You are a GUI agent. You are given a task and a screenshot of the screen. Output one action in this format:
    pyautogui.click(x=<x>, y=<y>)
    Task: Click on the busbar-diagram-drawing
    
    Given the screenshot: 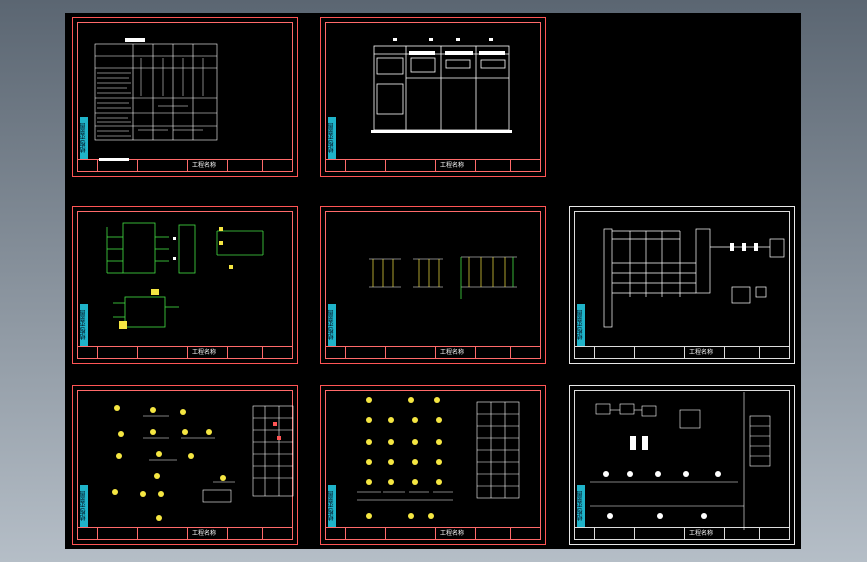 What is the action you would take?
    pyautogui.click(x=694, y=278)
    